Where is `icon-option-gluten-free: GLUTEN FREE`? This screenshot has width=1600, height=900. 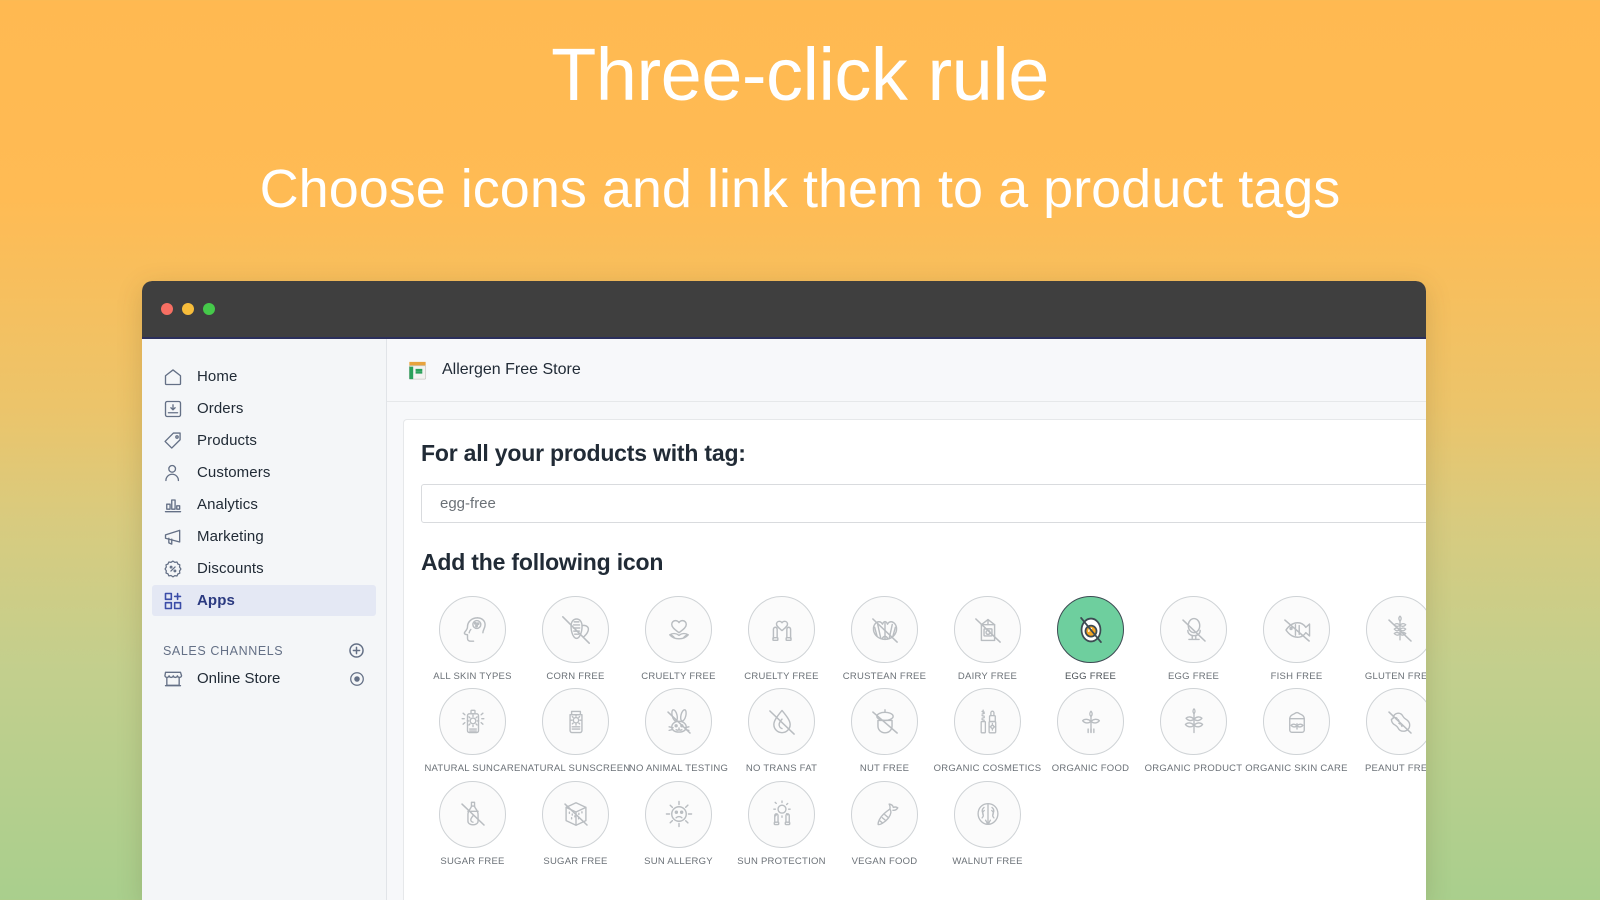
icon-option-gluten-free: GLUTEN FREE is located at coordinates (1387, 636).